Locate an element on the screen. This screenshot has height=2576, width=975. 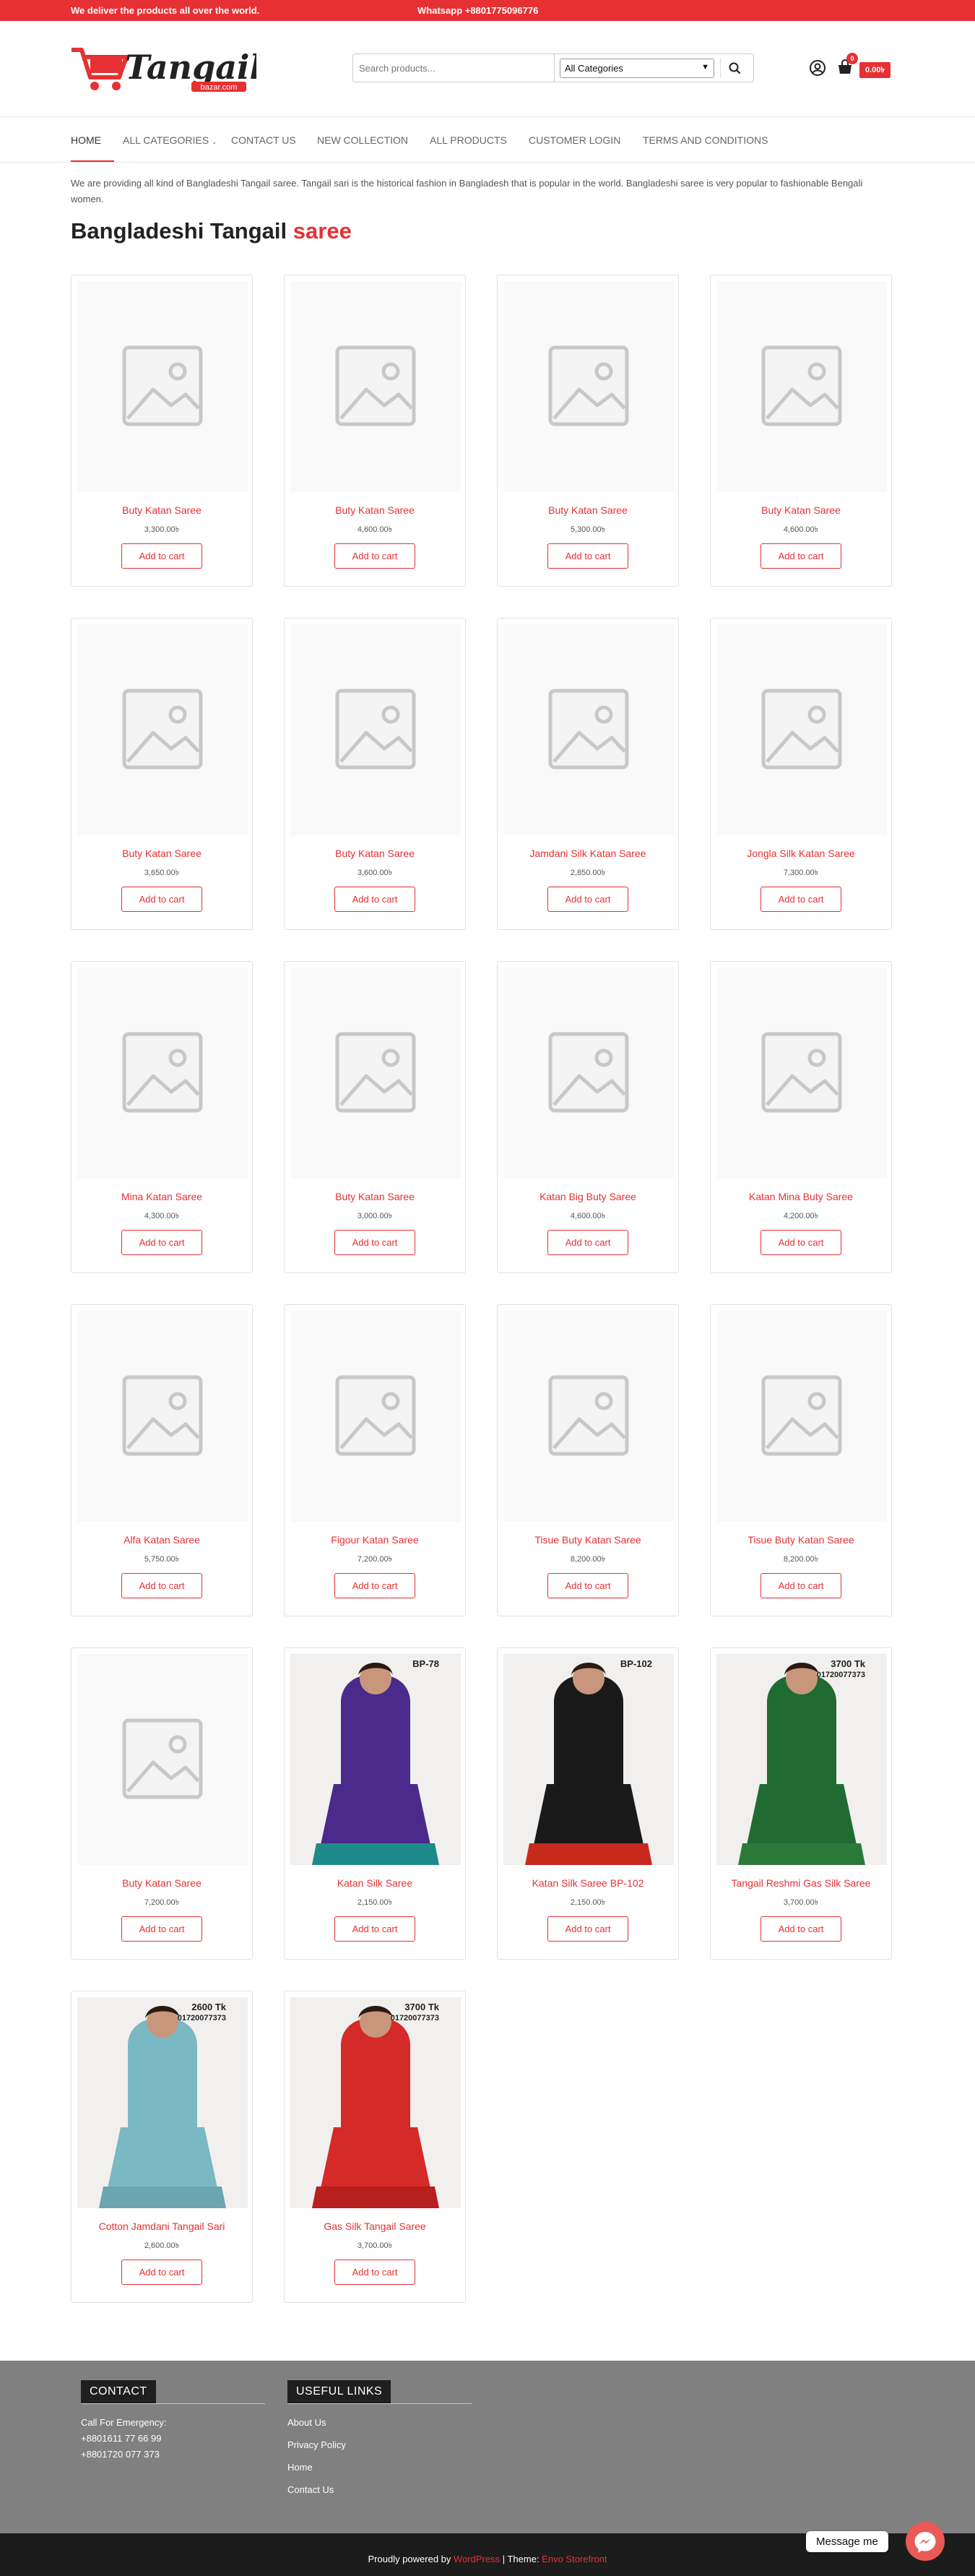
product-card: Buty Katan Saree 3,000.00৳ Add to cart is located at coordinates (375, 1117).